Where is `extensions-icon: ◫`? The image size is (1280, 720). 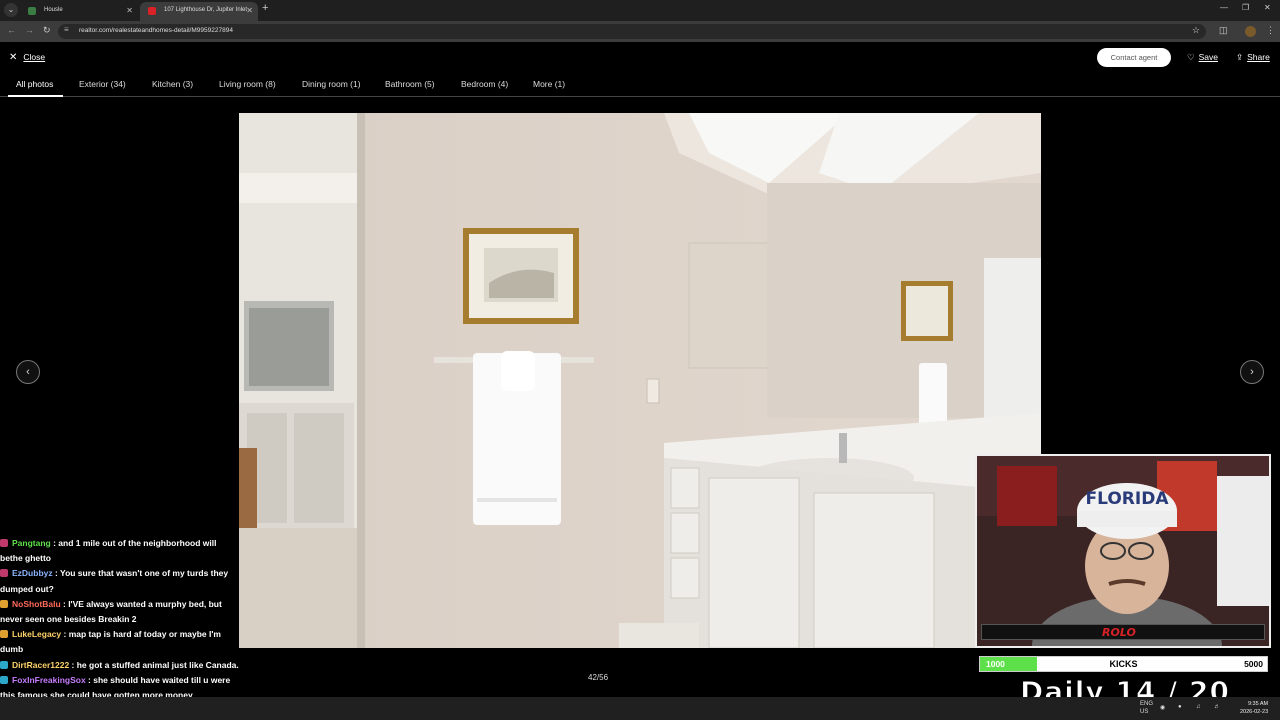
extensions-icon: ◫ is located at coordinates (1223, 30).